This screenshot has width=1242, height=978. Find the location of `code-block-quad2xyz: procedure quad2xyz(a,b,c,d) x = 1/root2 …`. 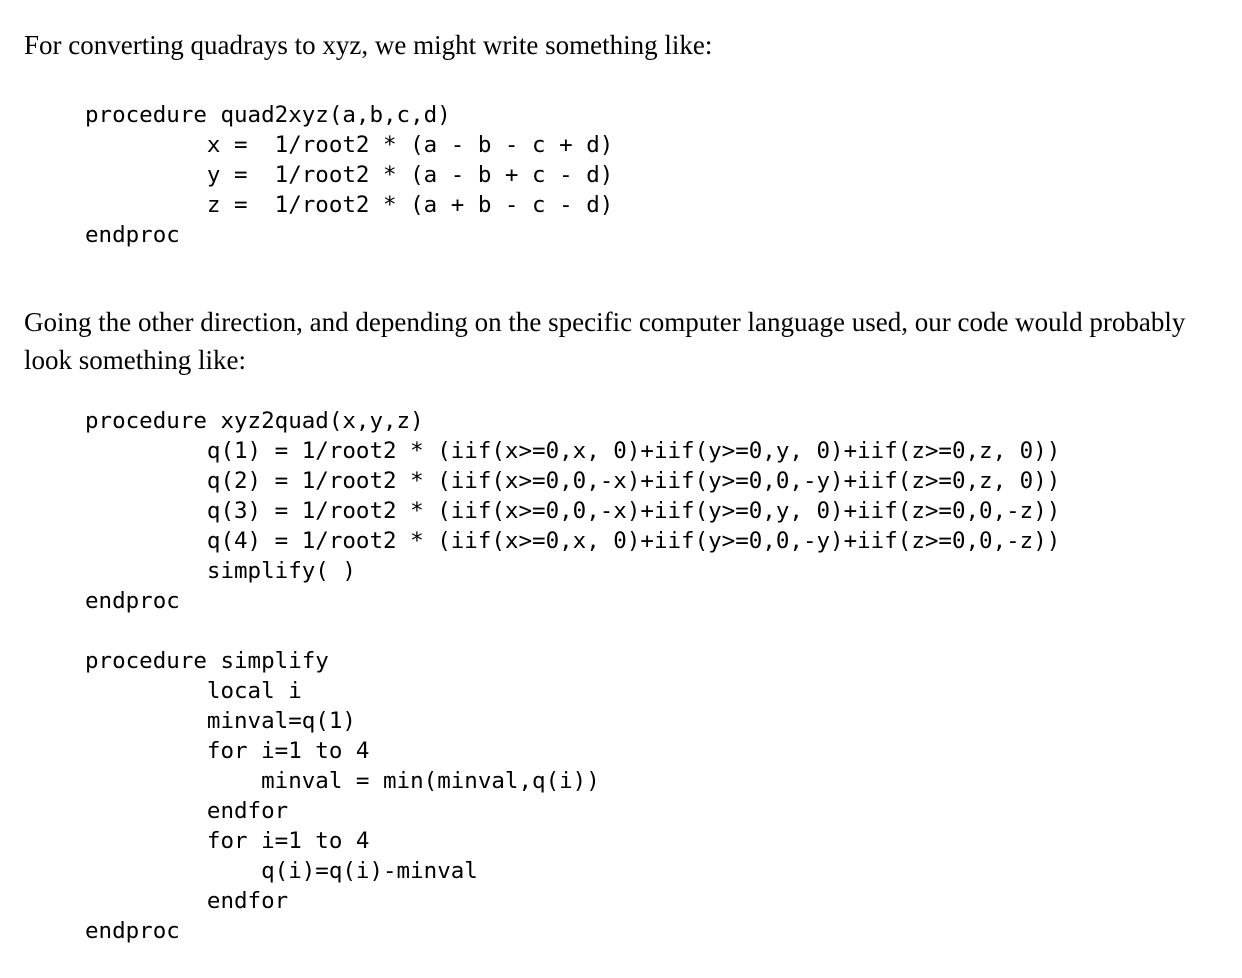

code-block-quad2xyz: procedure quad2xyz(a,b,c,d) x = 1/root2 … is located at coordinates (349, 175).